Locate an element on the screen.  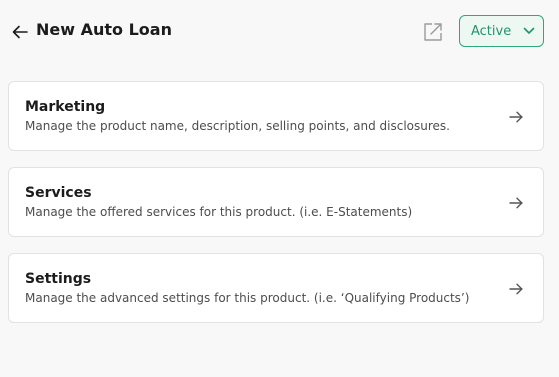
chevron-down-icon is located at coordinates (529, 30).